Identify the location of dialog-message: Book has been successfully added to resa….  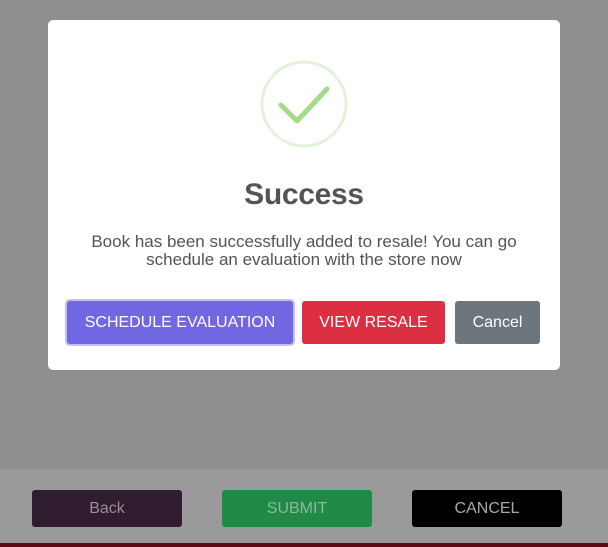
(304, 250).